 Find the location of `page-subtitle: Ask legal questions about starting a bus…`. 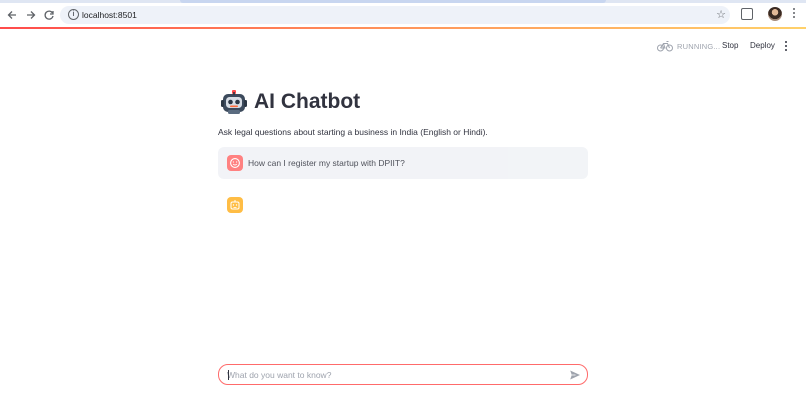

page-subtitle: Ask legal questions about starting a bus… is located at coordinates (353, 132).